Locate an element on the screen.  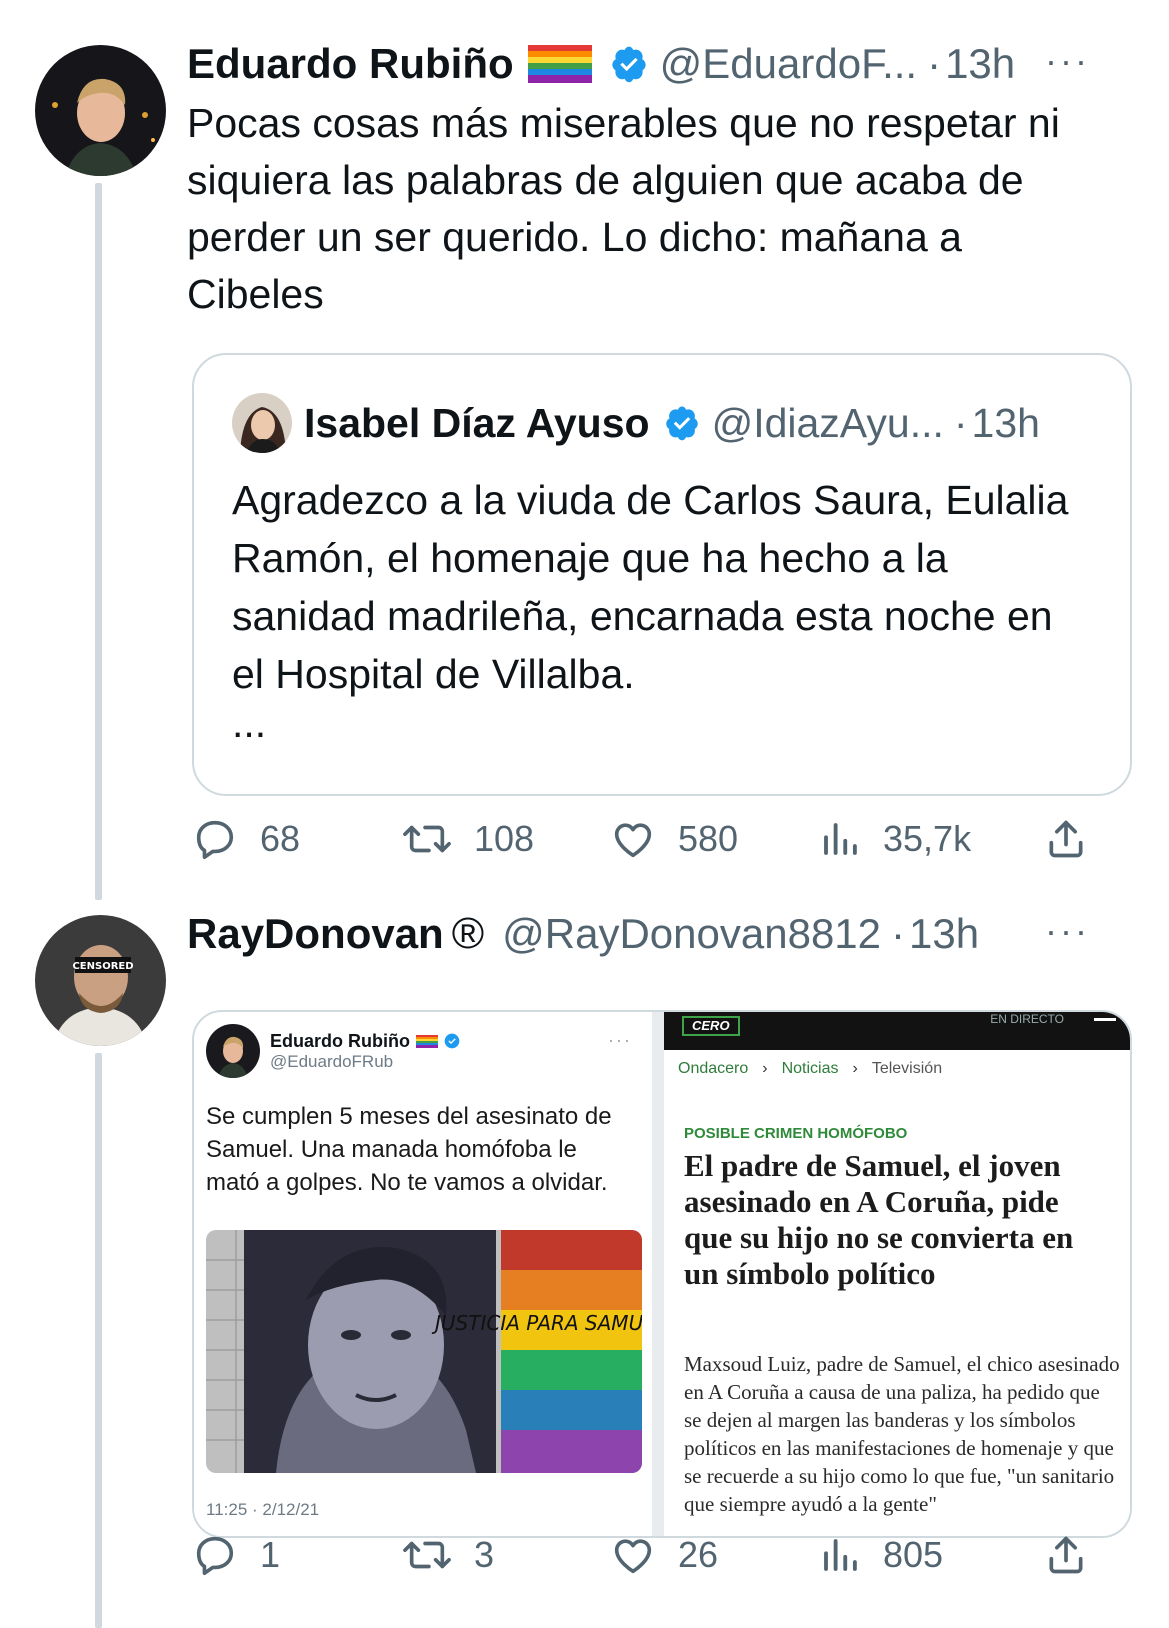
avatar: CENSORED is located at coordinates (100, 980).